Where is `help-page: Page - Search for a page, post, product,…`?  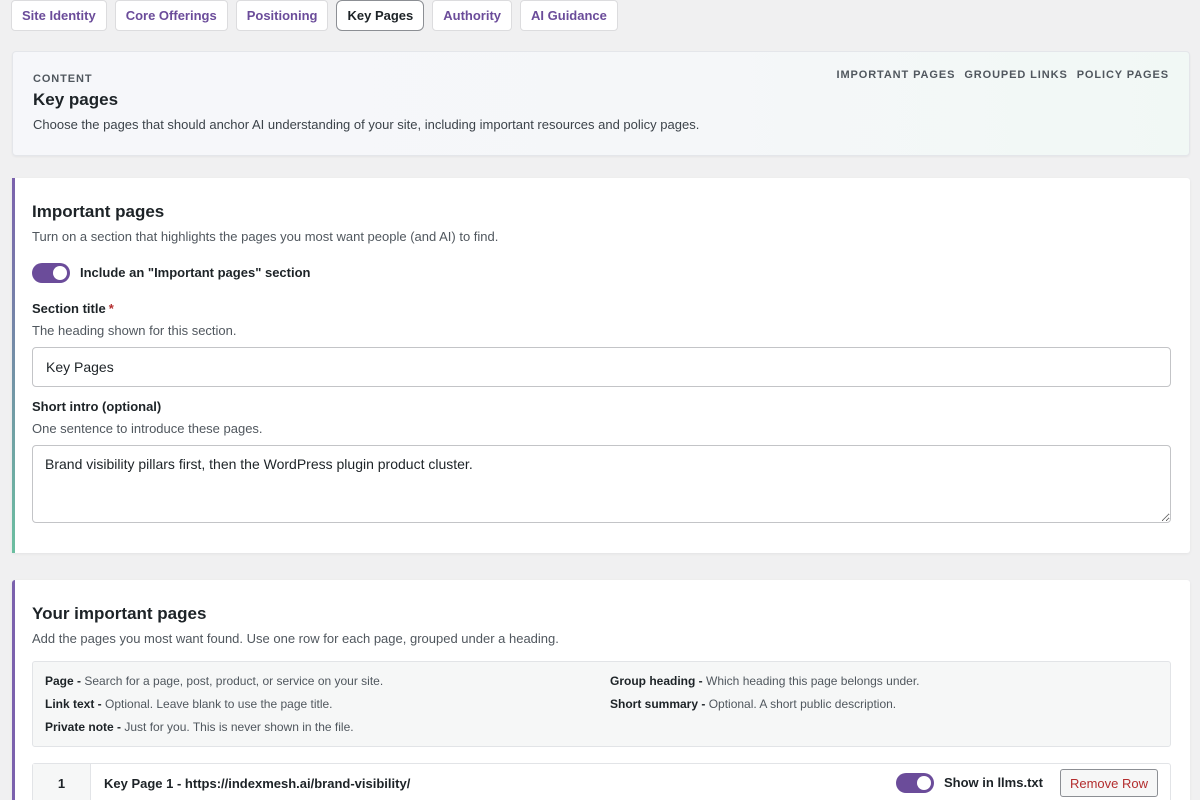
help-page: Page - Search for a page, post, product,… is located at coordinates (214, 681).